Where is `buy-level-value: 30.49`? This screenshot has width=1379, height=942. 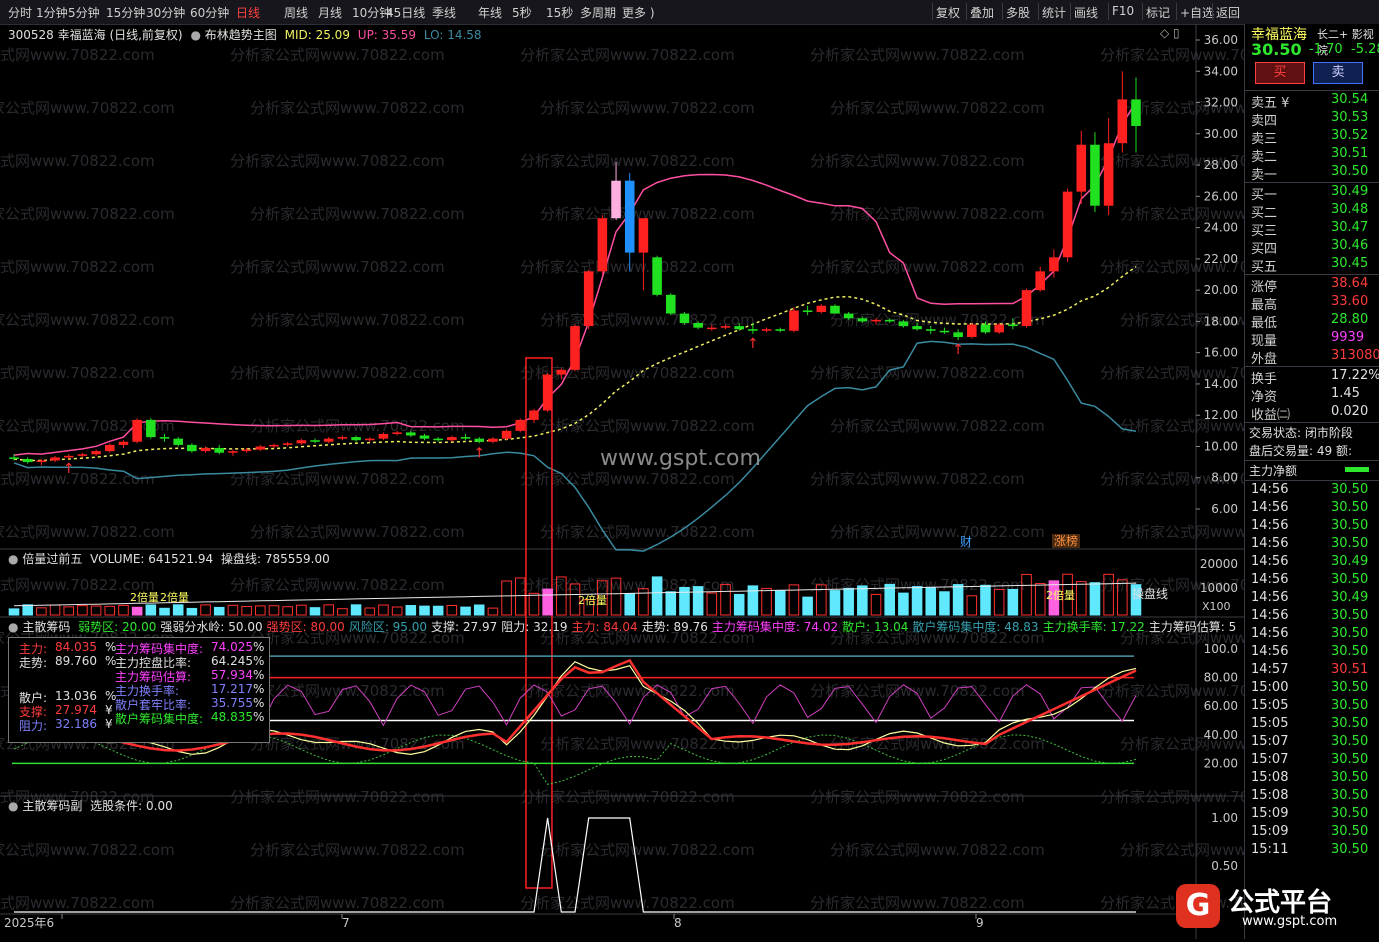
buy-level-value: 30.49 is located at coordinates (1350, 191).